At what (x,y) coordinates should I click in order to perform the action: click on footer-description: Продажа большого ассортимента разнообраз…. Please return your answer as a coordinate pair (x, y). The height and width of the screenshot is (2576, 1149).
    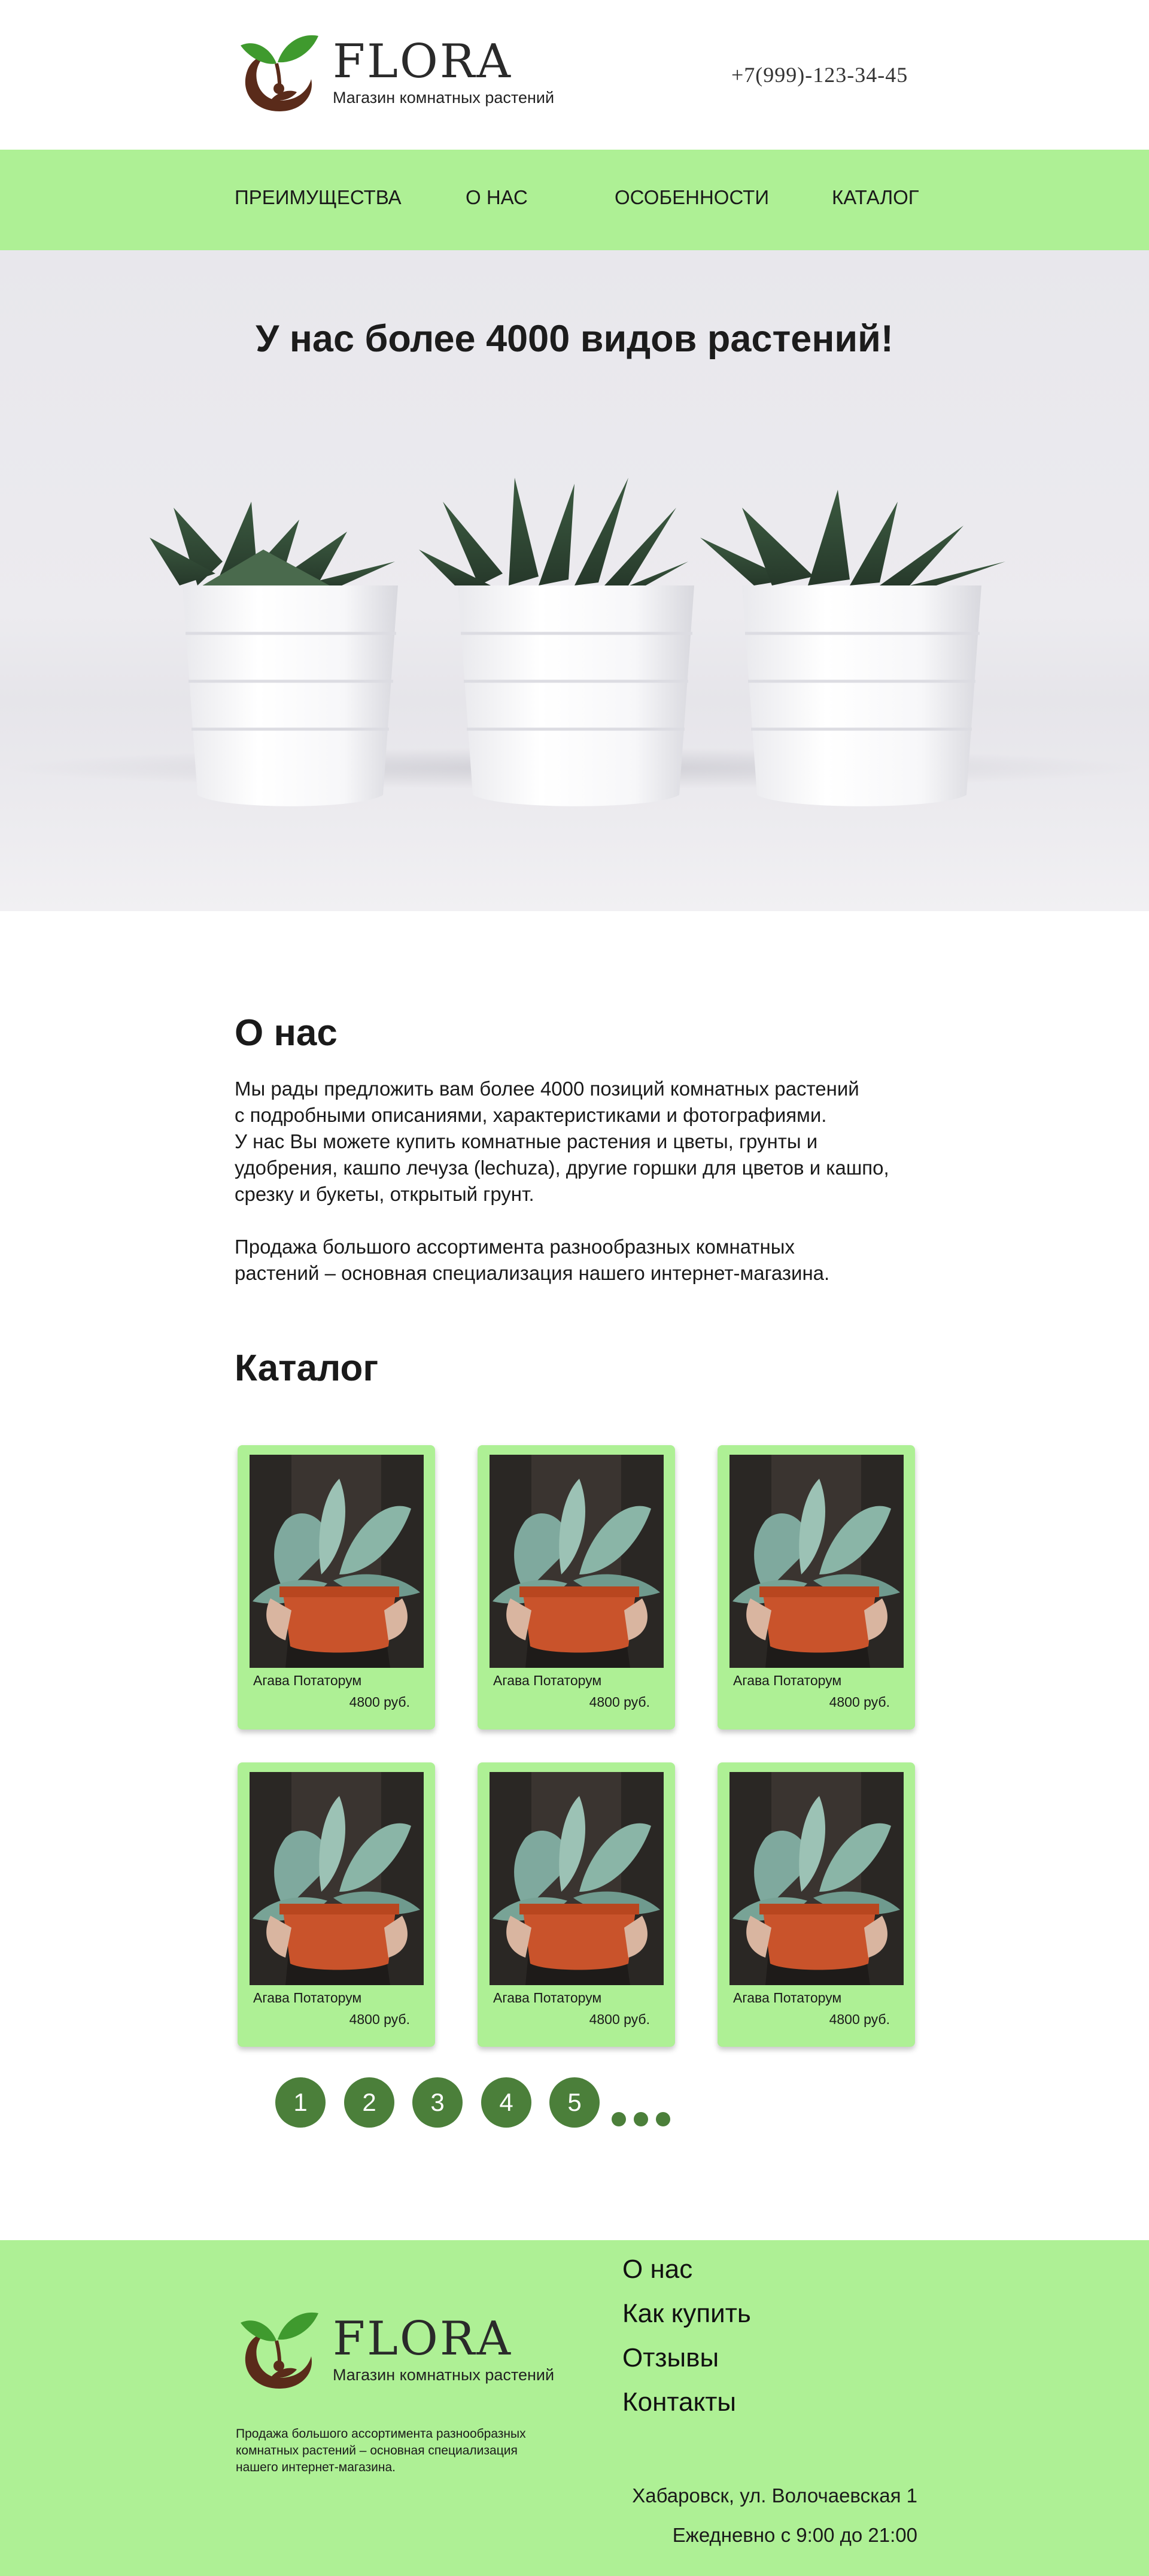
    Looking at the image, I should click on (381, 2450).